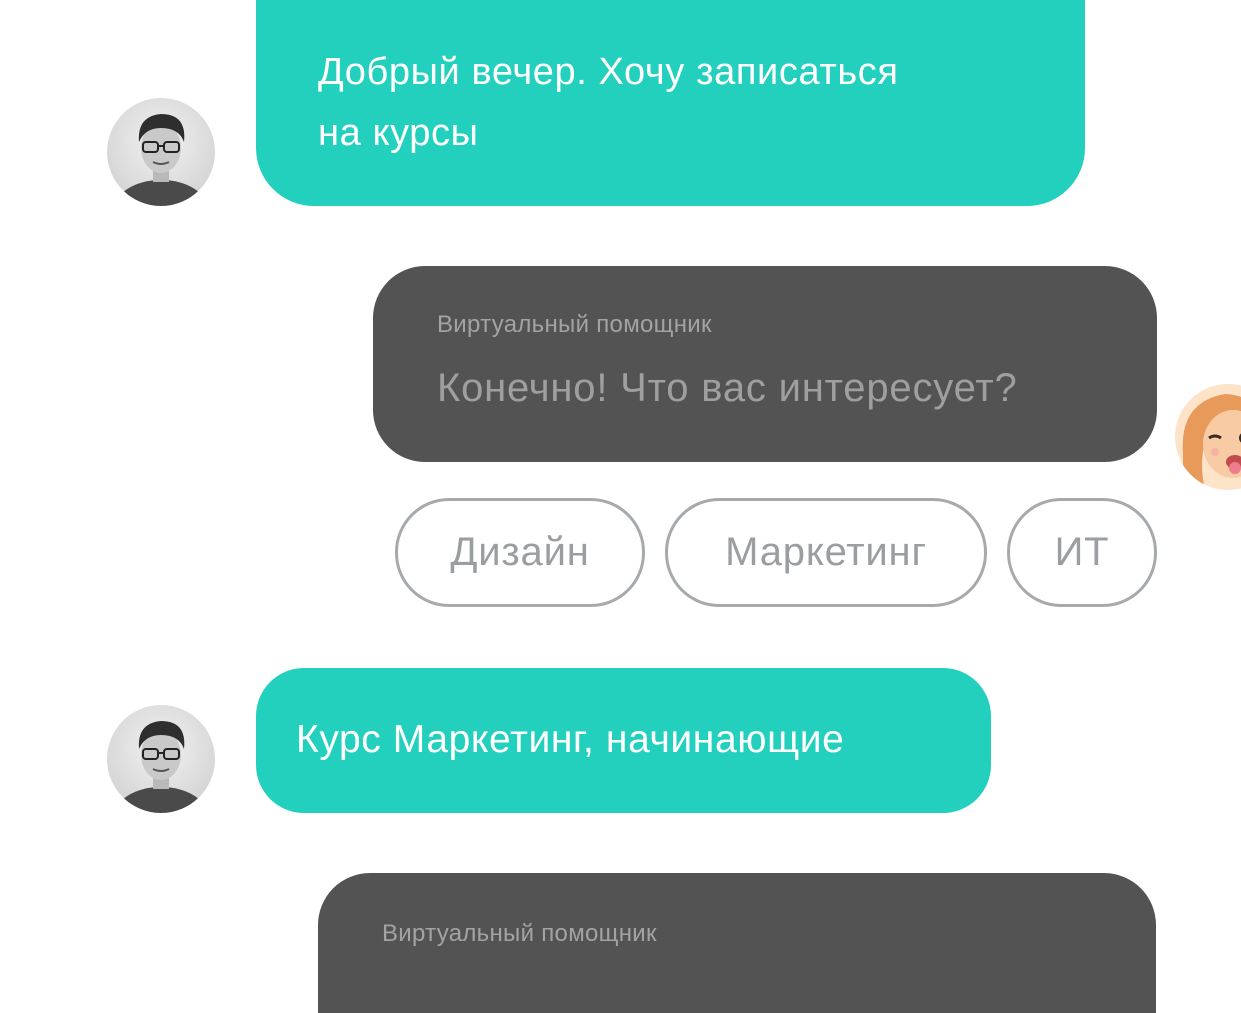 The image size is (1241, 1013). Describe the element at coordinates (737, 943) in the screenshot. I see `assistant-message-bubble: Виртуальный помощник` at that location.